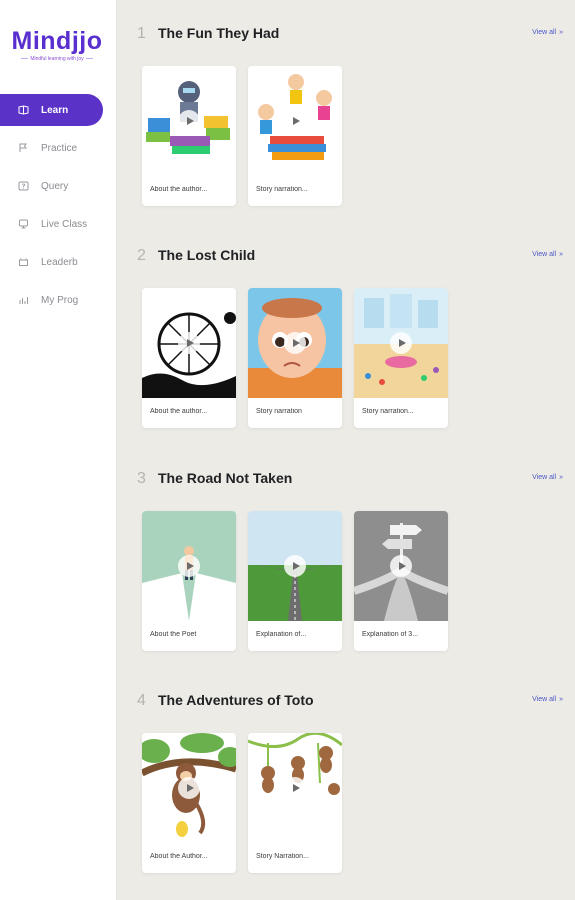 The width and height of the screenshot is (575, 900). I want to click on section-header: 1 The Fun They Had, so click(208, 34).